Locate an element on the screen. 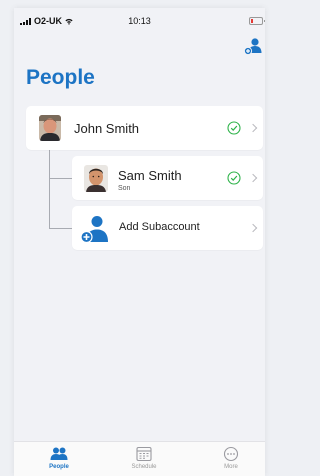 Image resolution: width=320 pixels, height=476 pixels. person-name: John Smith is located at coordinates (107, 128).